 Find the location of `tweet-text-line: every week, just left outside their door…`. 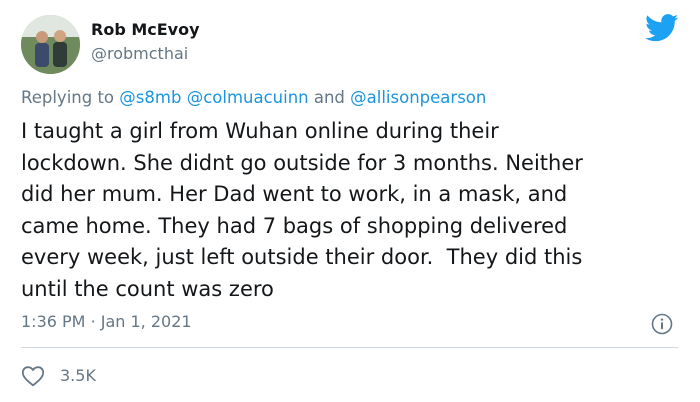

tweet-text-line: every week, just left outside their door… is located at coordinates (302, 257).